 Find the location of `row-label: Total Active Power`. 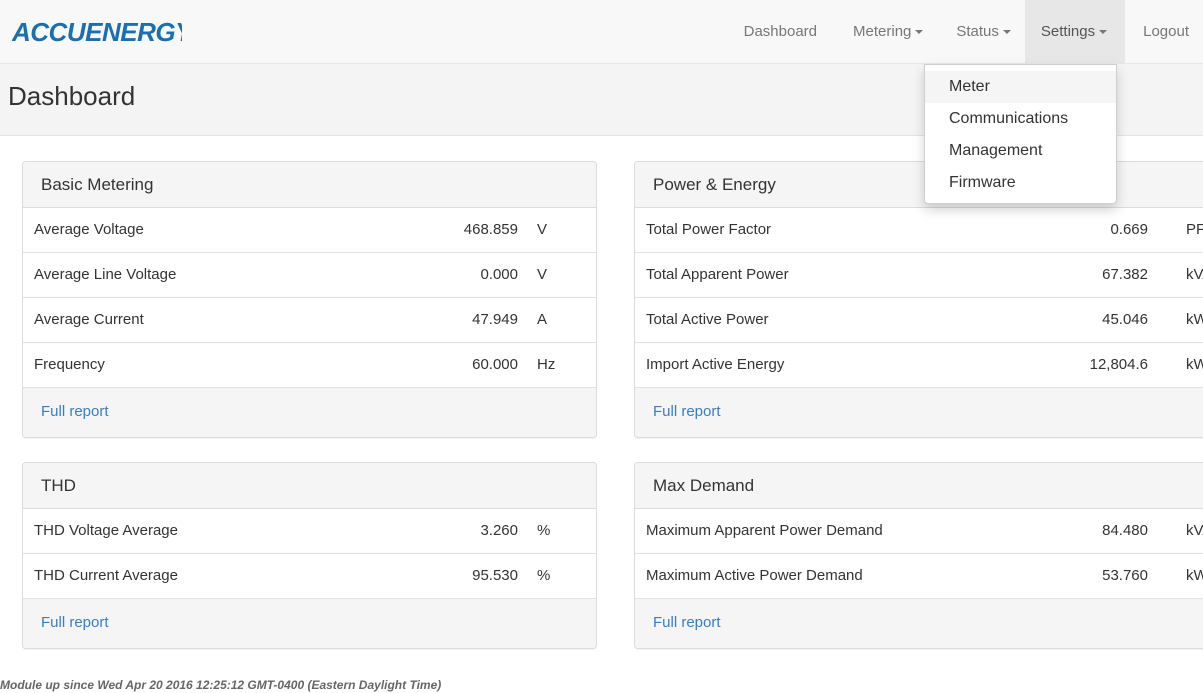

row-label: Total Active Power is located at coordinates (707, 319).